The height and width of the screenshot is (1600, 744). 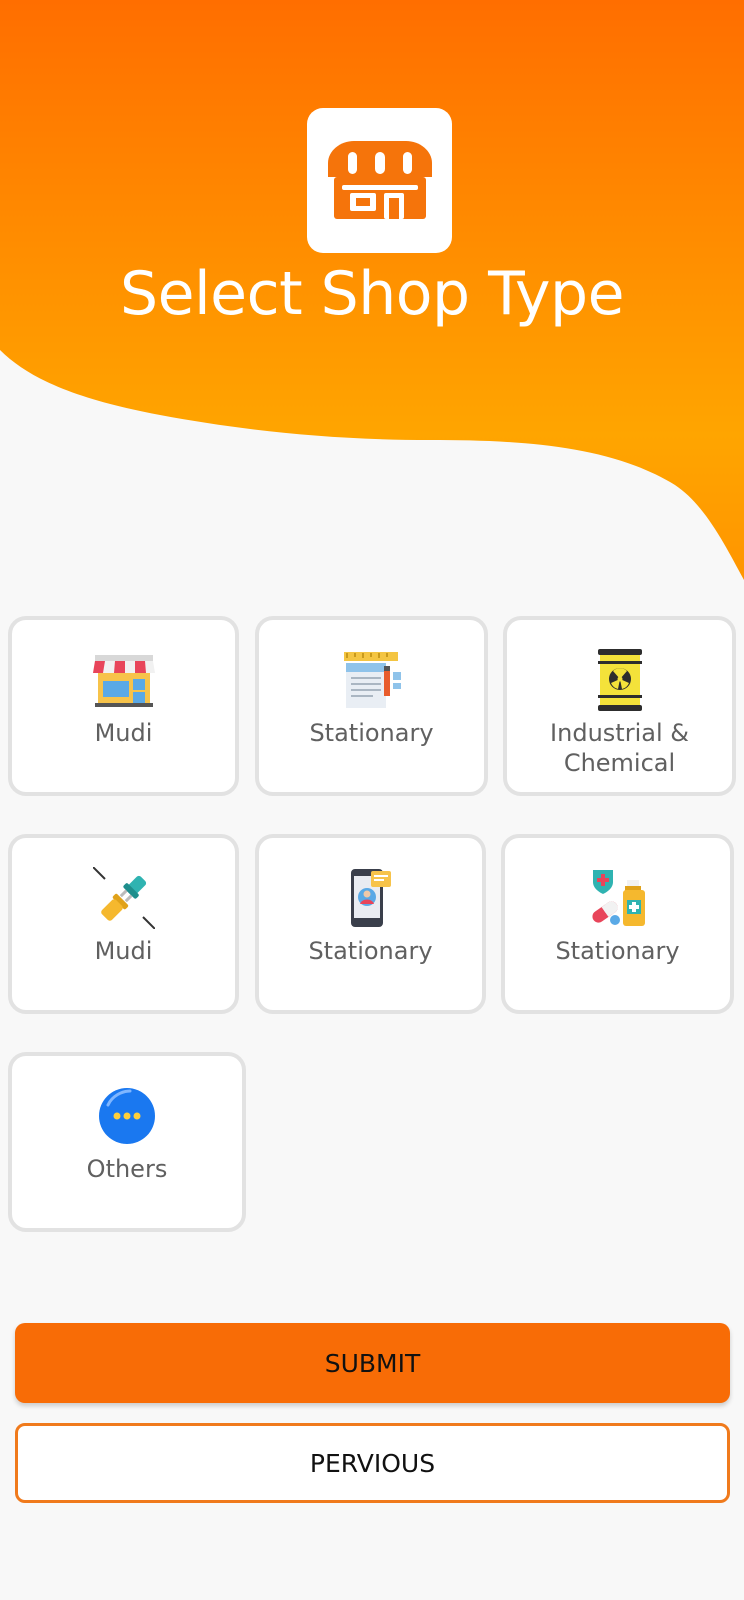 I want to click on shop-type-card-industrial-chemical: Industrial & Chemical, so click(x=619, y=706).